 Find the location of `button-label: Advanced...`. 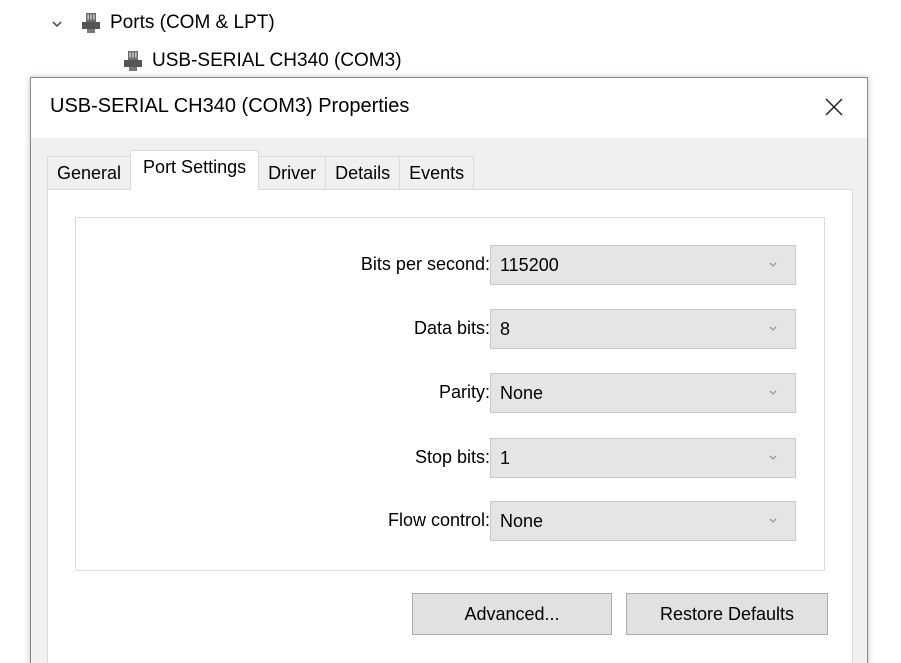

button-label: Advanced... is located at coordinates (512, 613).